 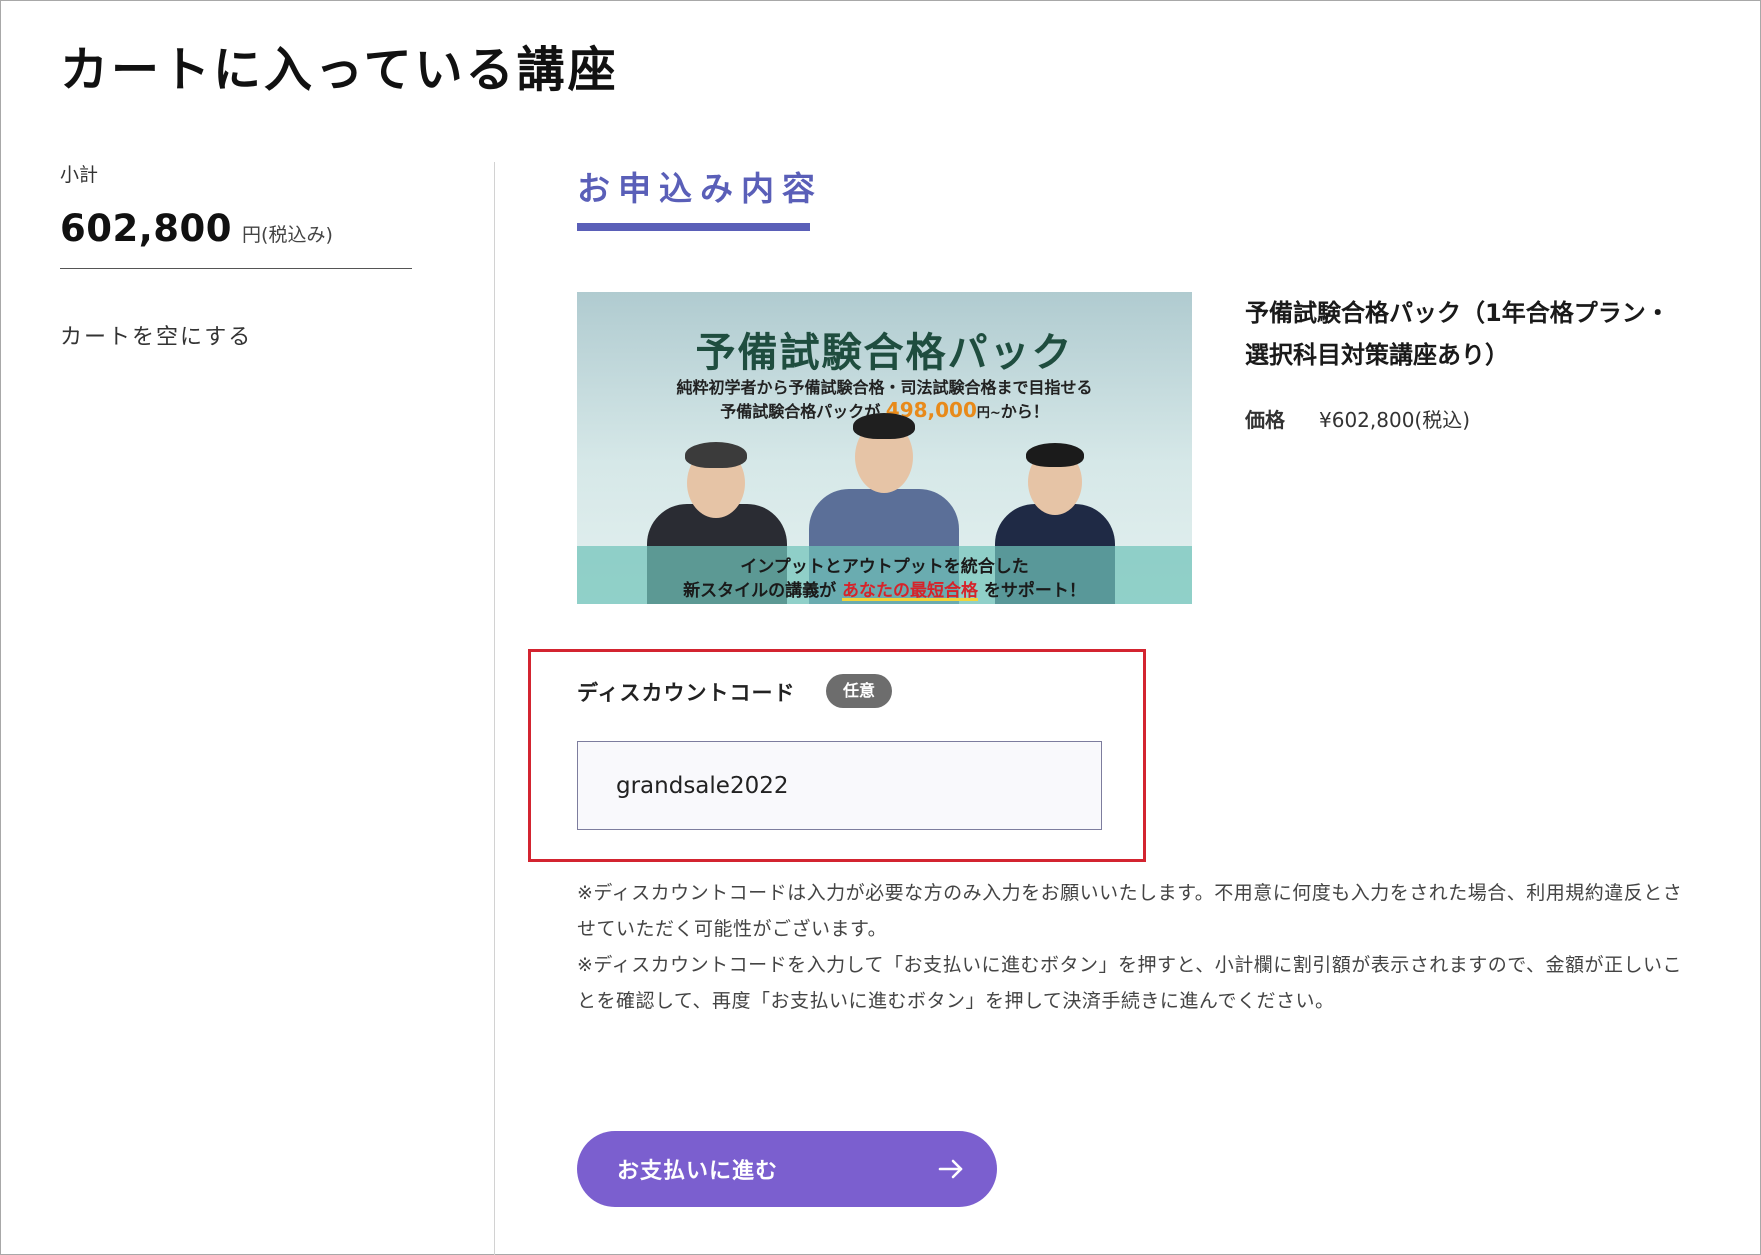 What do you see at coordinates (760, 591) in the screenshot?
I see `banner-strip-prefix: 新スタイルの講義が` at bounding box center [760, 591].